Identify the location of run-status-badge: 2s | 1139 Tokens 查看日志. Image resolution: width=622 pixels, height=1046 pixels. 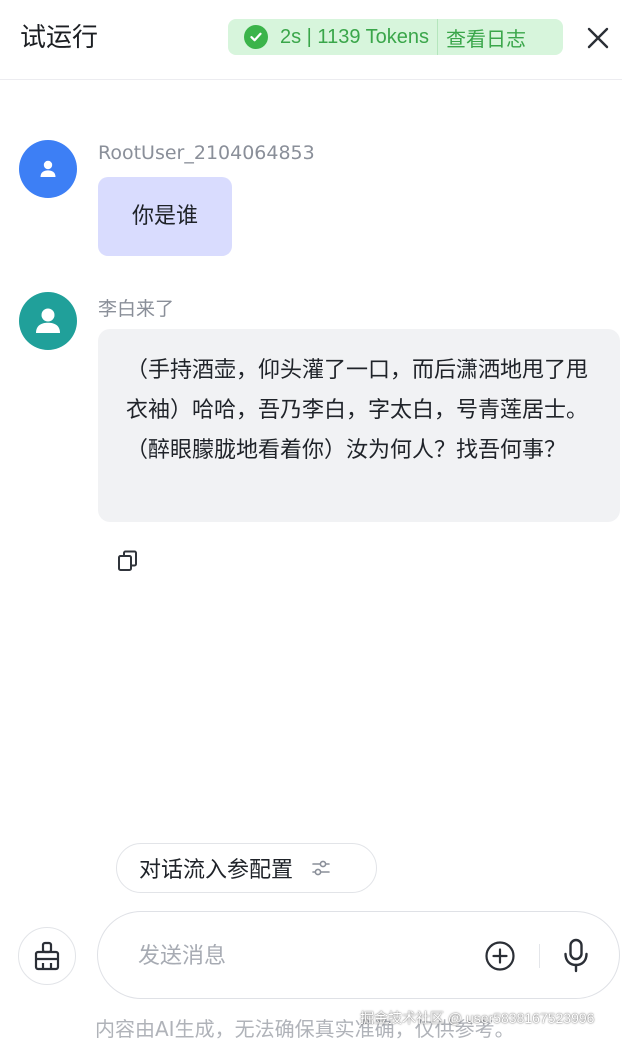
(395, 37).